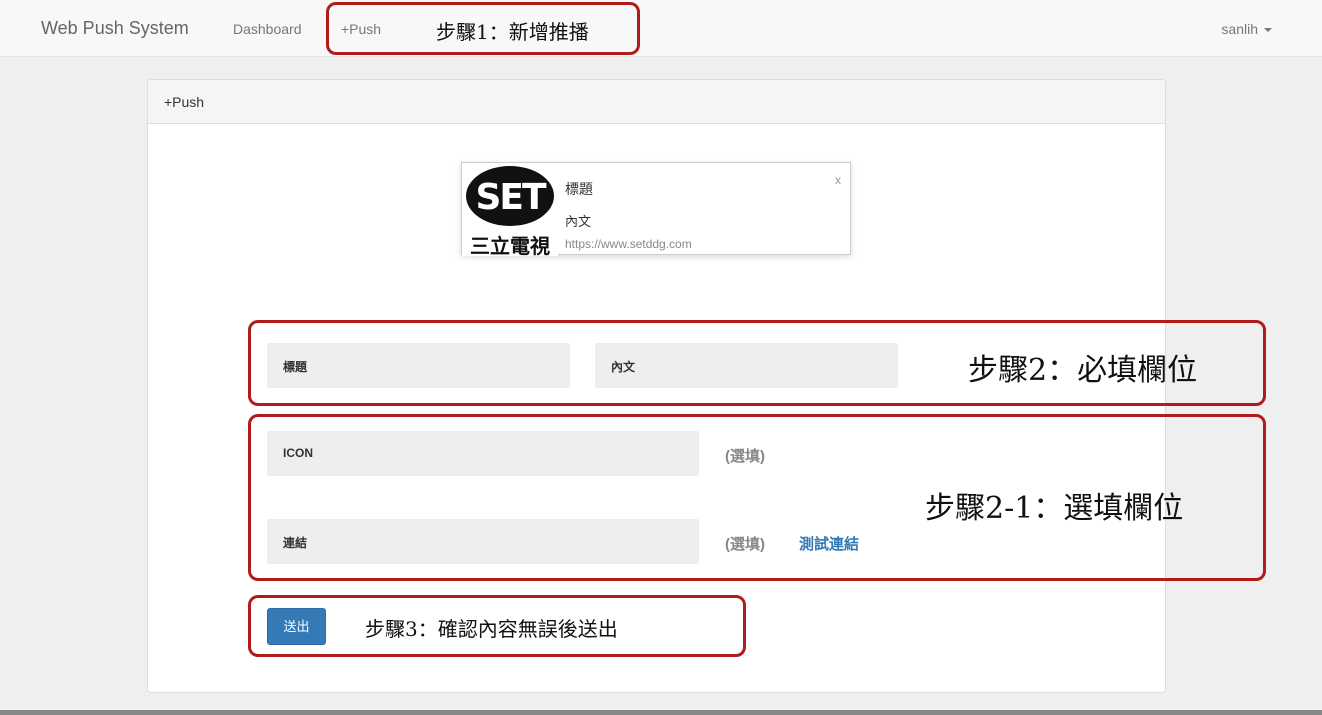 The width and height of the screenshot is (1322, 715). What do you see at coordinates (628, 244) in the screenshot?
I see `preview-url: https://www.setddg.com` at bounding box center [628, 244].